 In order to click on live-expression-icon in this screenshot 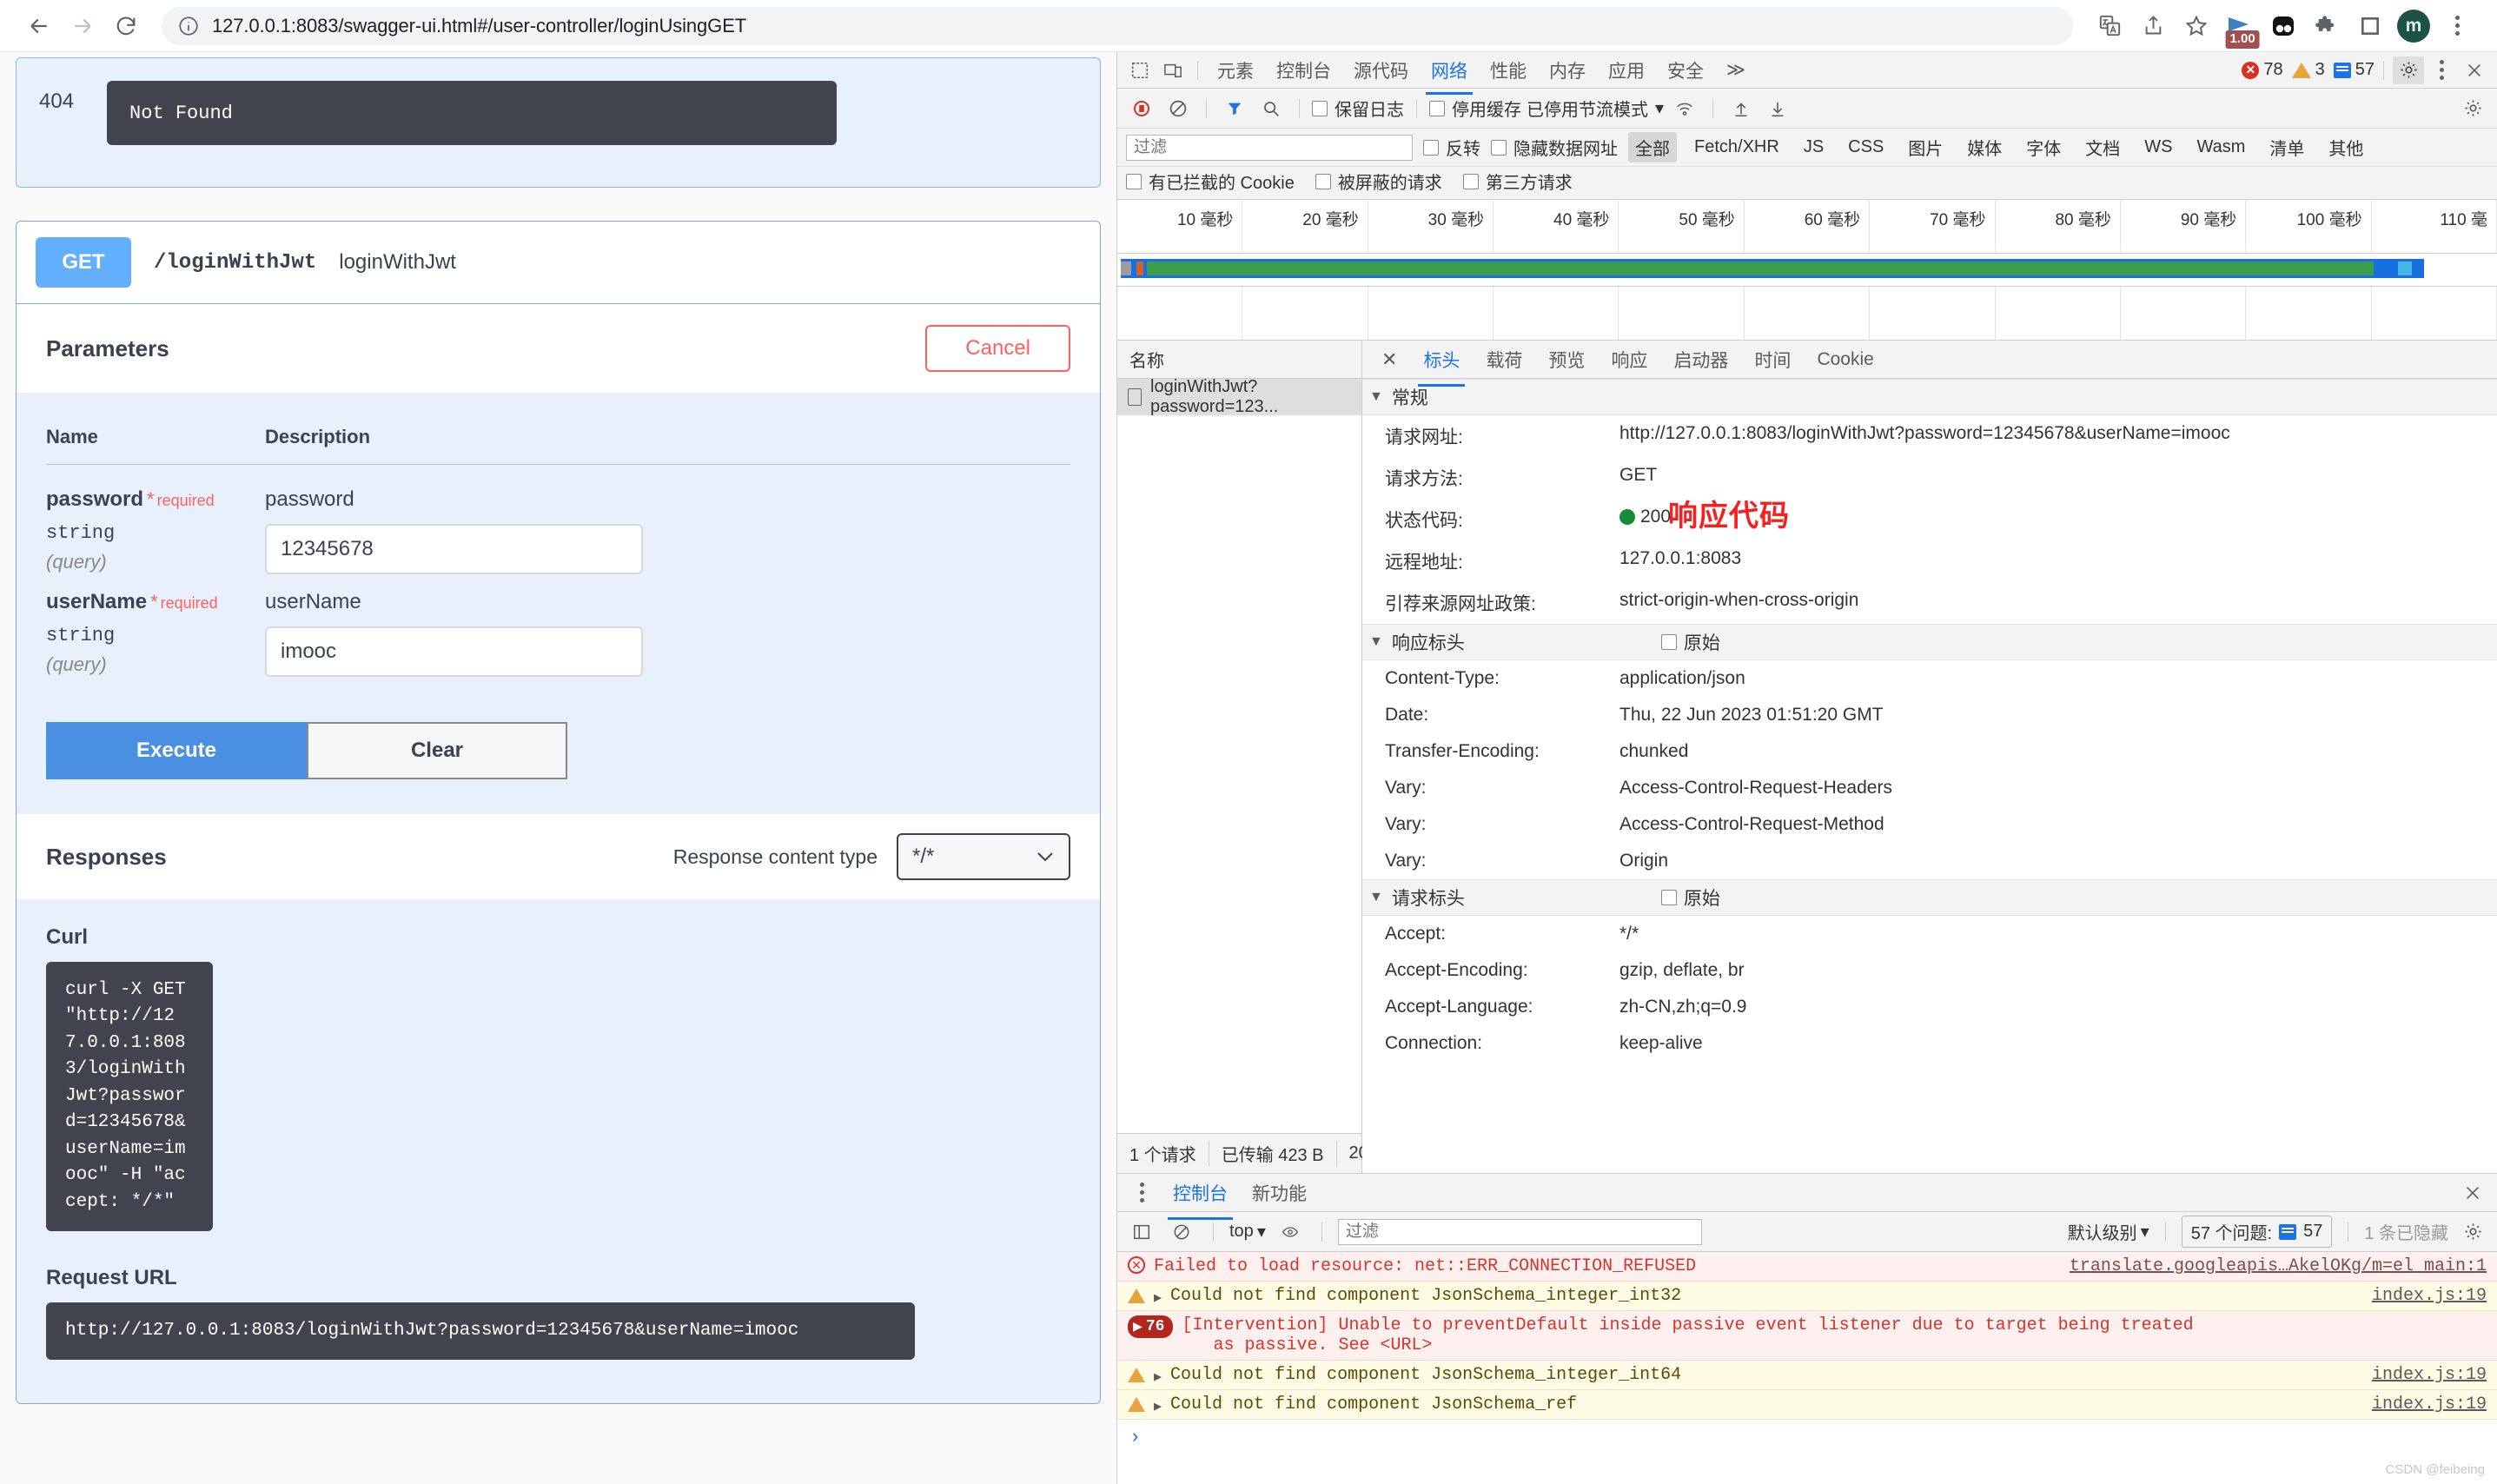, I will do `click(1290, 1232)`.